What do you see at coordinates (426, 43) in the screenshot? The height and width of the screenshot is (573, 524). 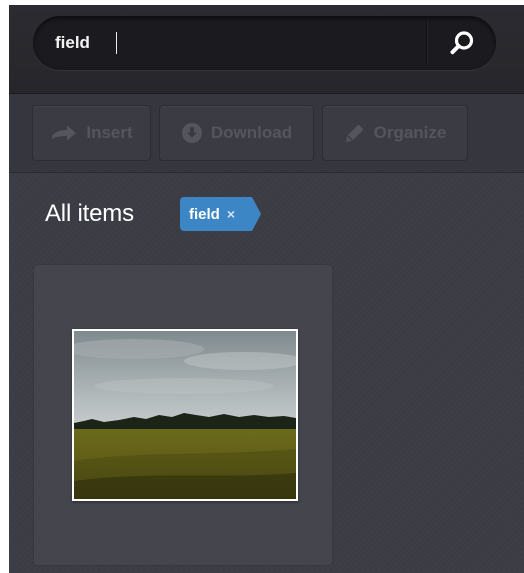 I see `search-divider` at bounding box center [426, 43].